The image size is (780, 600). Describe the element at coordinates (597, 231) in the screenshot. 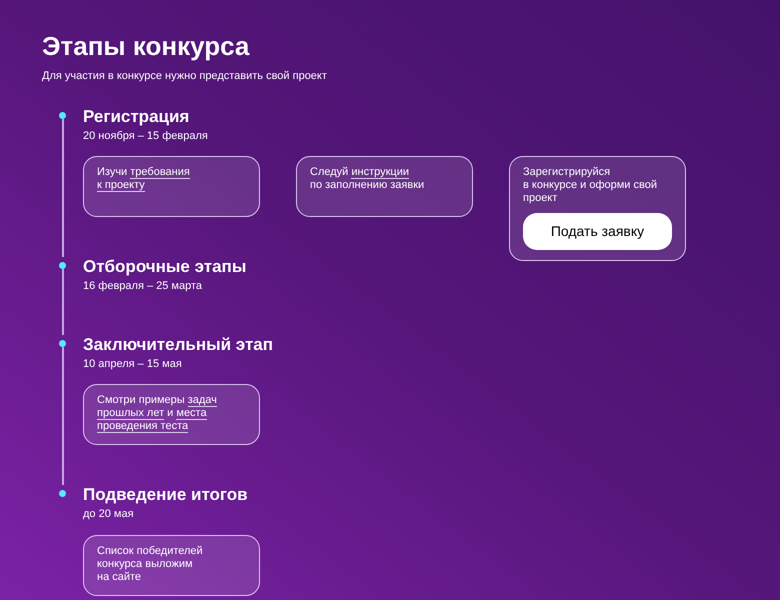

I see `apply-button: Подать заявку` at that location.